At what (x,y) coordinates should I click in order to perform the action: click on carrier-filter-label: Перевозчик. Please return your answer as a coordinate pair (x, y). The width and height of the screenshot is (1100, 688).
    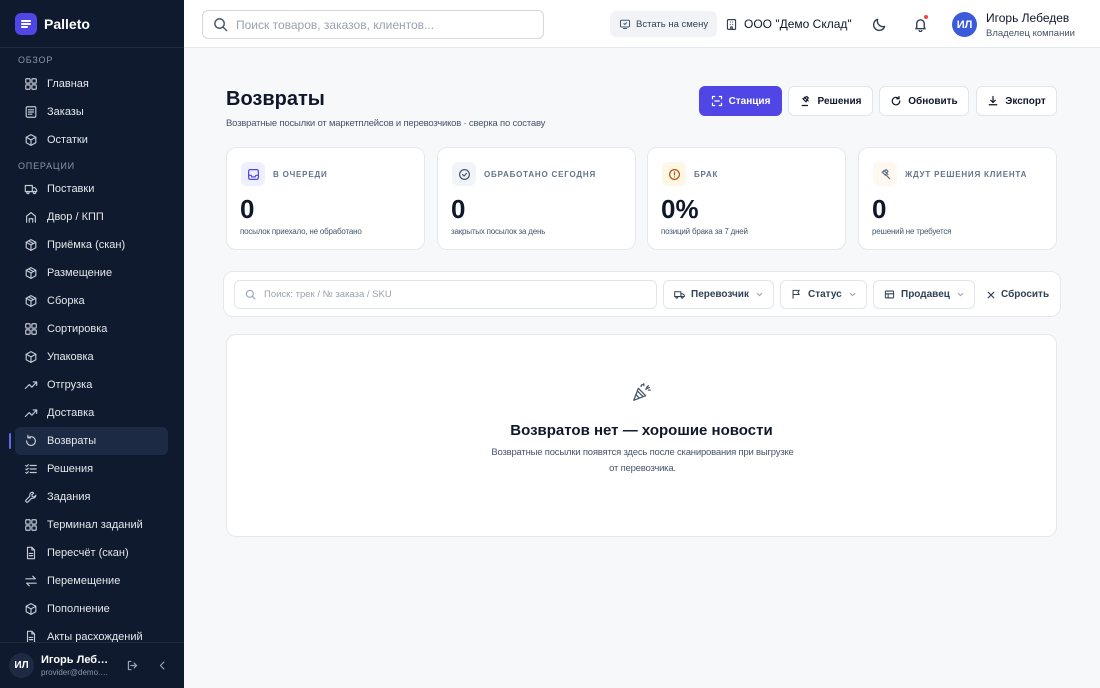
    Looking at the image, I should click on (720, 294).